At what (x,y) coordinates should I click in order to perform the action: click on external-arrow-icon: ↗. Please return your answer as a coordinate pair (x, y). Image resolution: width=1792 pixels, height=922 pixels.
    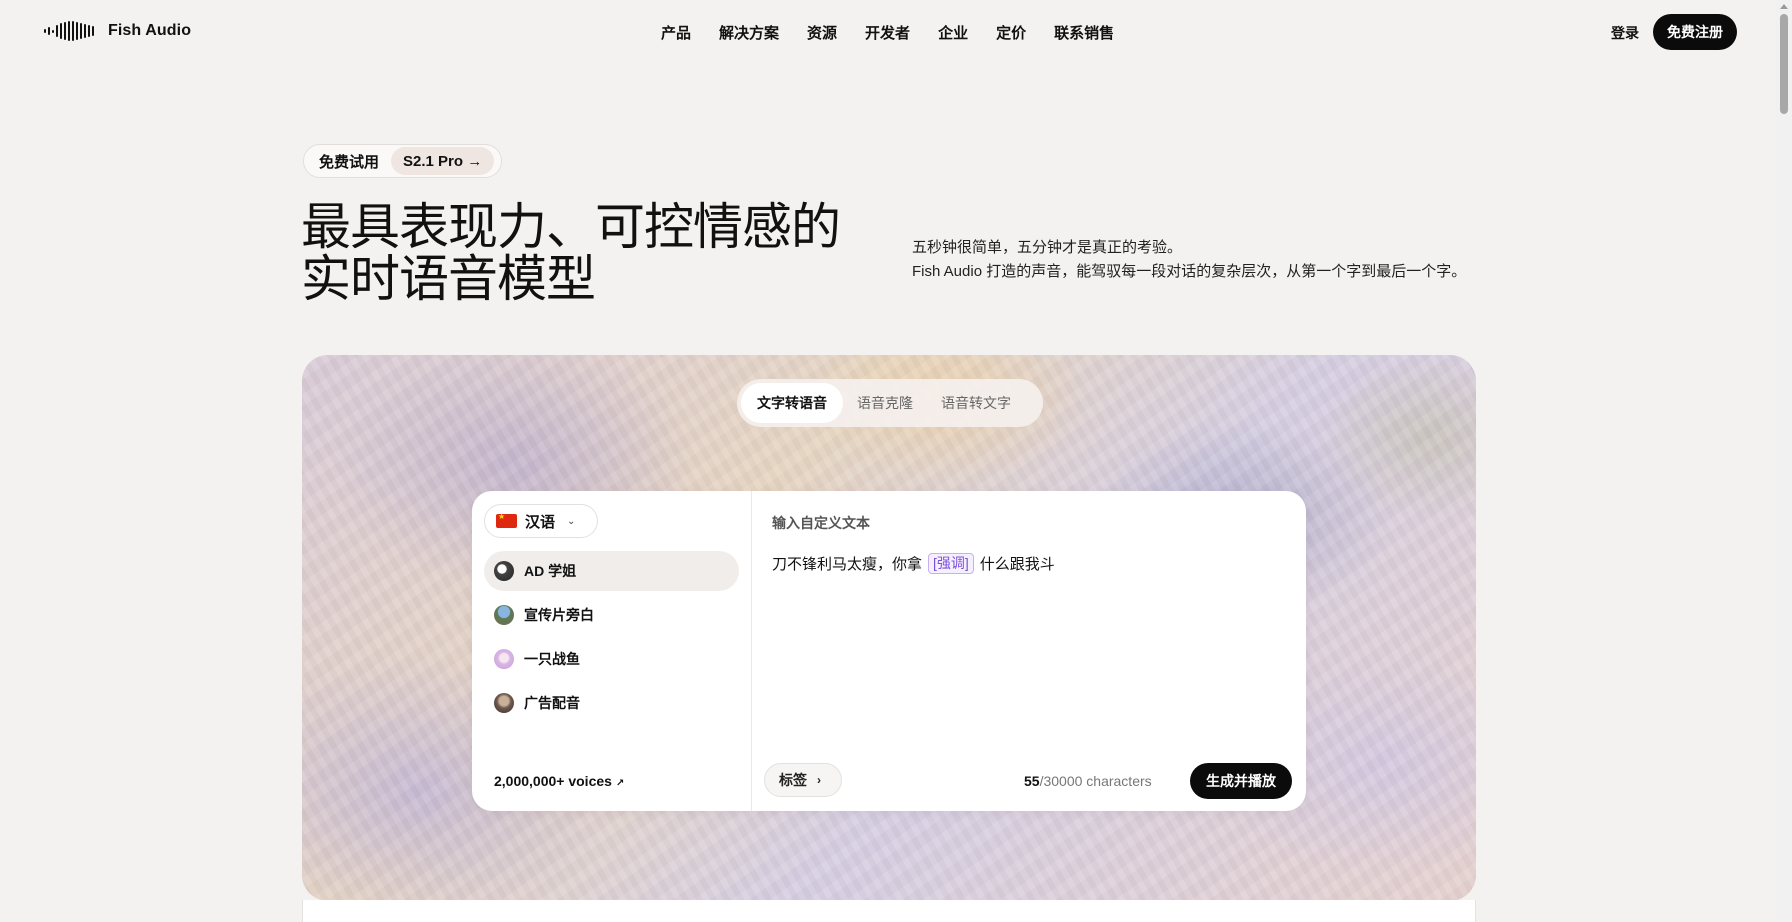
    Looking at the image, I should click on (620, 783).